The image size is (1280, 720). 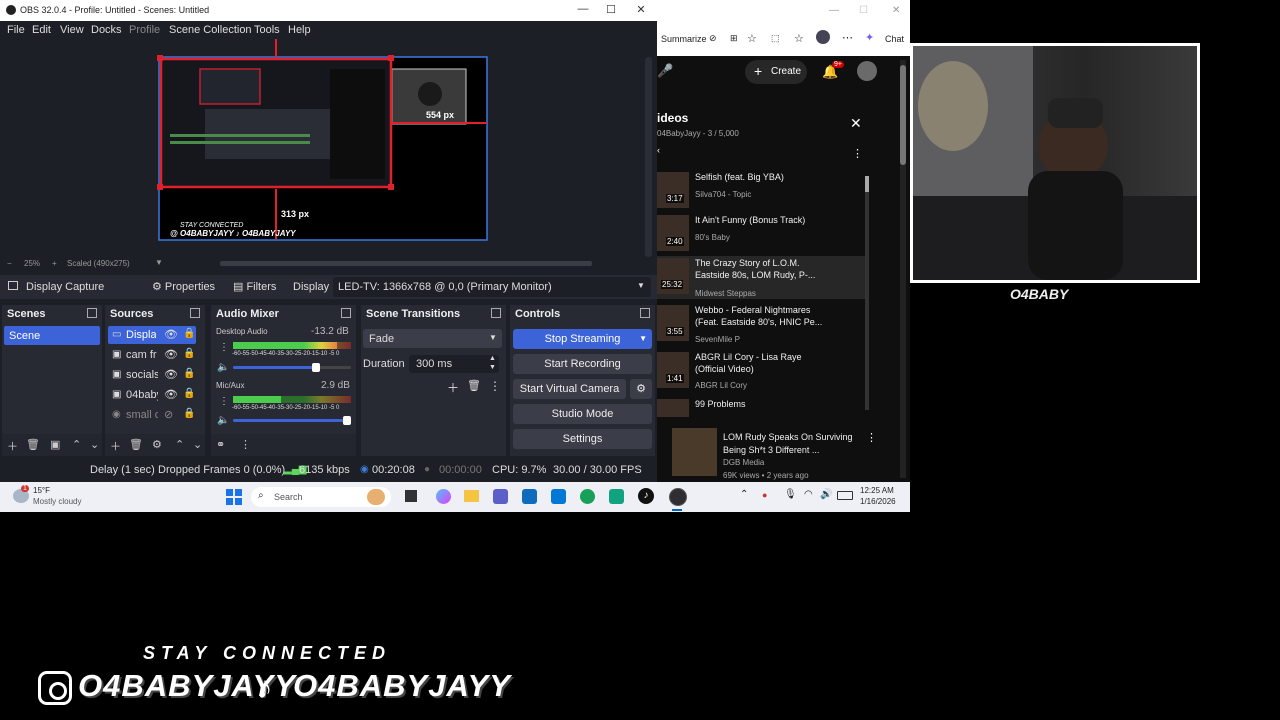 What do you see at coordinates (115, 446) in the screenshot?
I see `add-source-icon: ＋` at bounding box center [115, 446].